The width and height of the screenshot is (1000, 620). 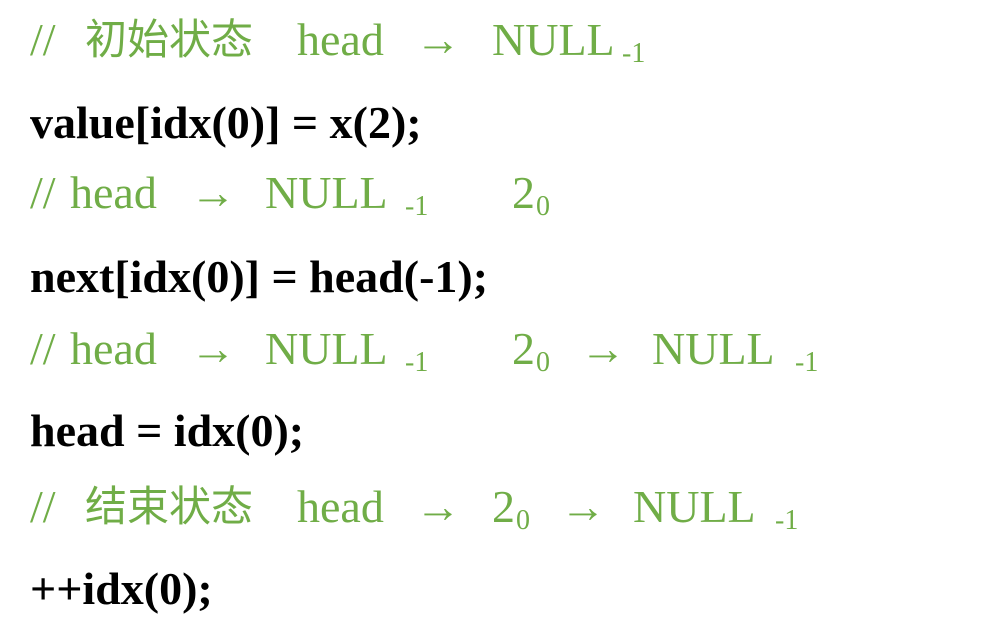 I want to click on comment-final-state: // 结束状态 head → 2 0 → NULL -1, so click(x=500, y=508).